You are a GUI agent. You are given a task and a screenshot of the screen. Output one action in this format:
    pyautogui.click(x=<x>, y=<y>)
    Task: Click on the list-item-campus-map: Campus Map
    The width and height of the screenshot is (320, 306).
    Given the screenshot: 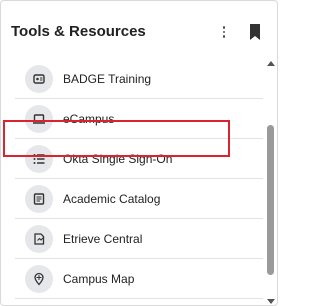 What is the action you would take?
    pyautogui.click(x=139, y=279)
    